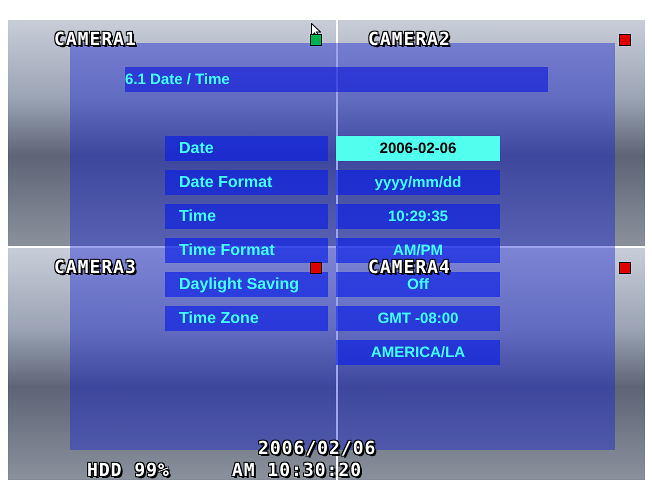  Describe the element at coordinates (246, 182) in the screenshot. I see `setting-label: Date Format` at that location.